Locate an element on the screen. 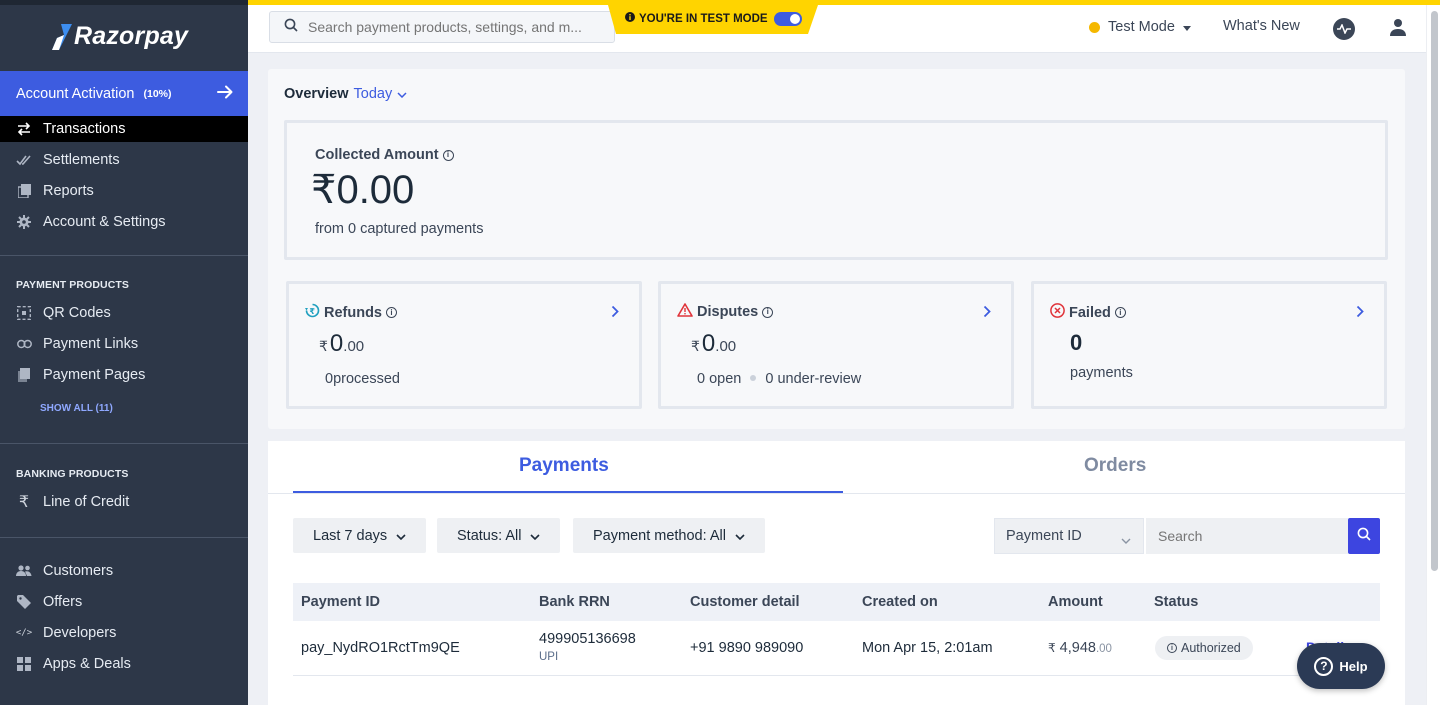  gear-icon is located at coordinates (24, 222).